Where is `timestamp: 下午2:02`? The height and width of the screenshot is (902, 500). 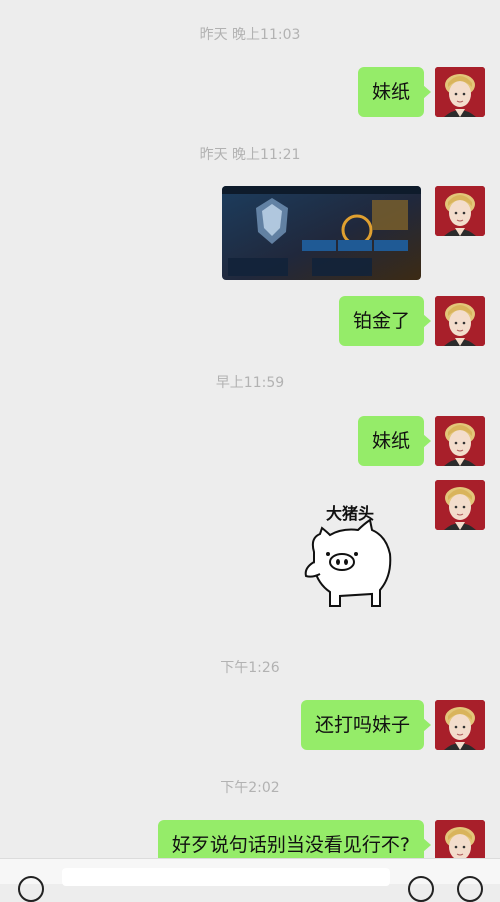 timestamp: 下午2:02 is located at coordinates (250, 788).